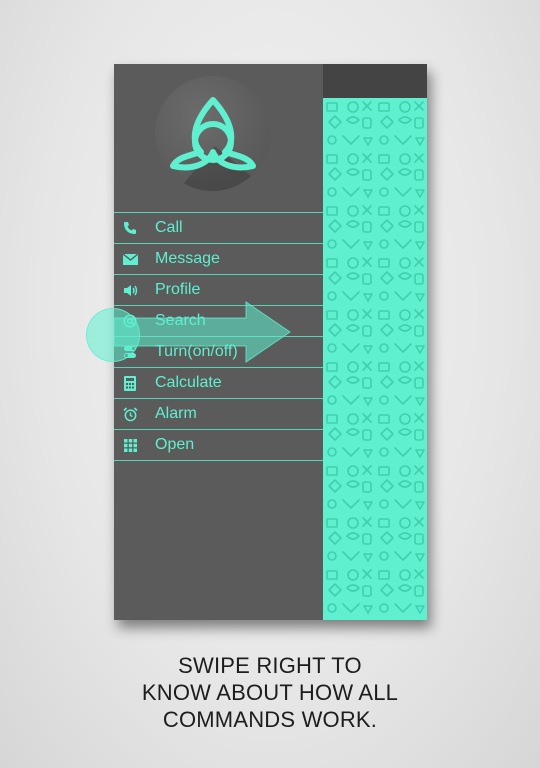  I want to click on menu-item-message: Message, so click(218, 258).